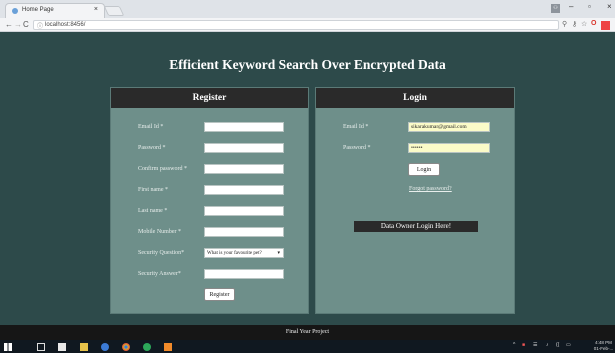 The image size is (615, 353). I want to click on register-email-label: Email Id *, so click(151, 127).